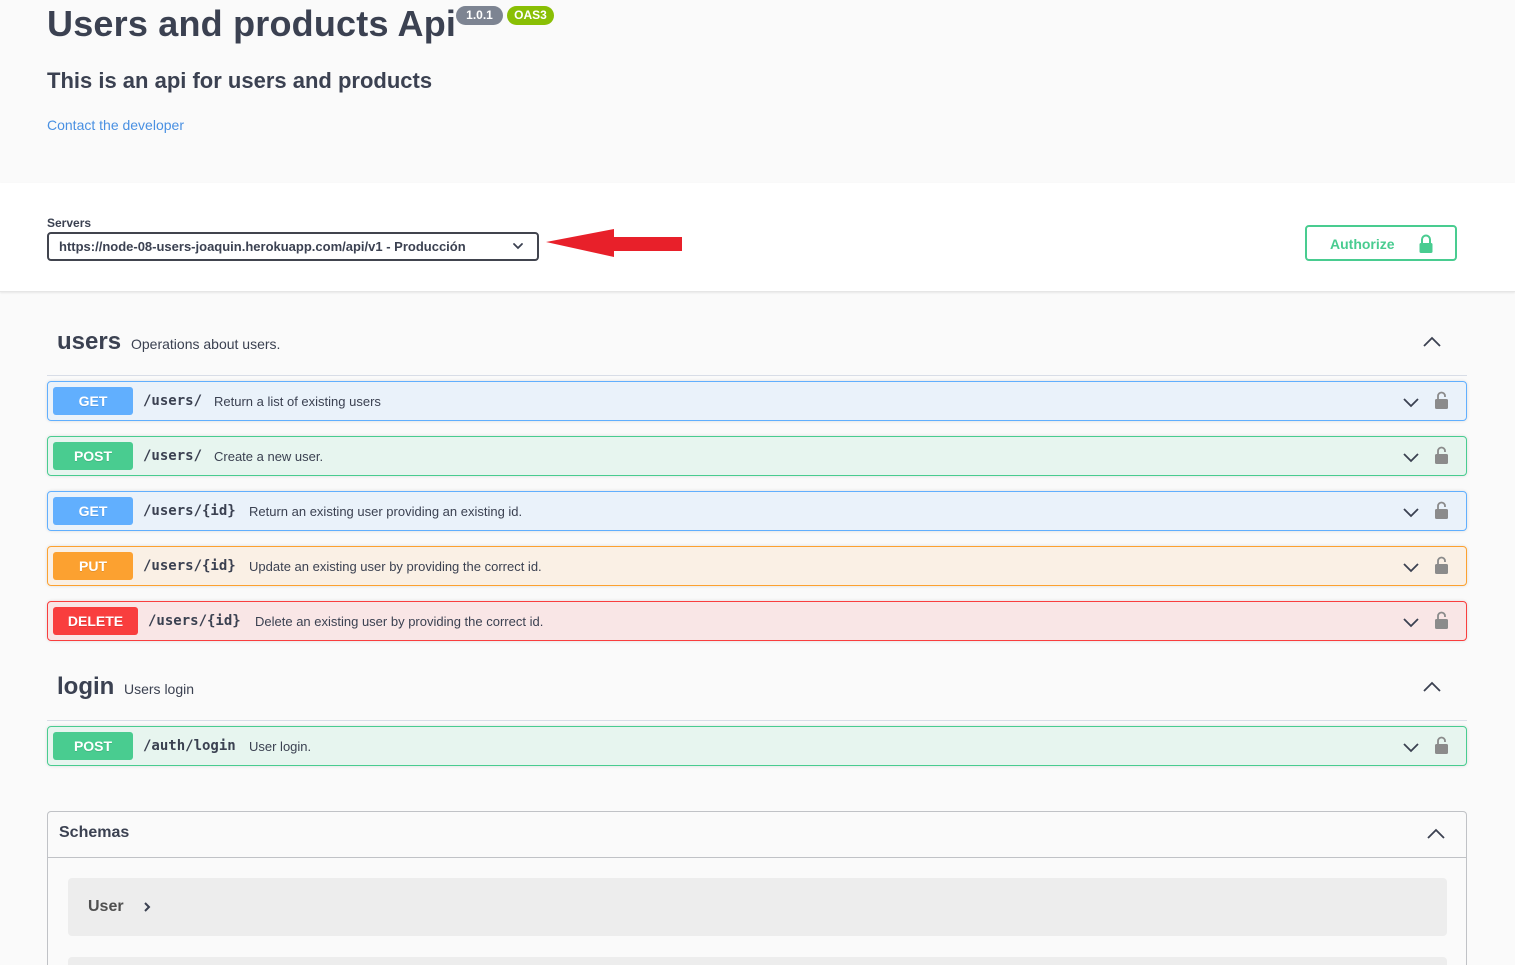  Describe the element at coordinates (757, 746) in the screenshot. I see `operation-post-auth-login: POST /auth/login User login.` at that location.